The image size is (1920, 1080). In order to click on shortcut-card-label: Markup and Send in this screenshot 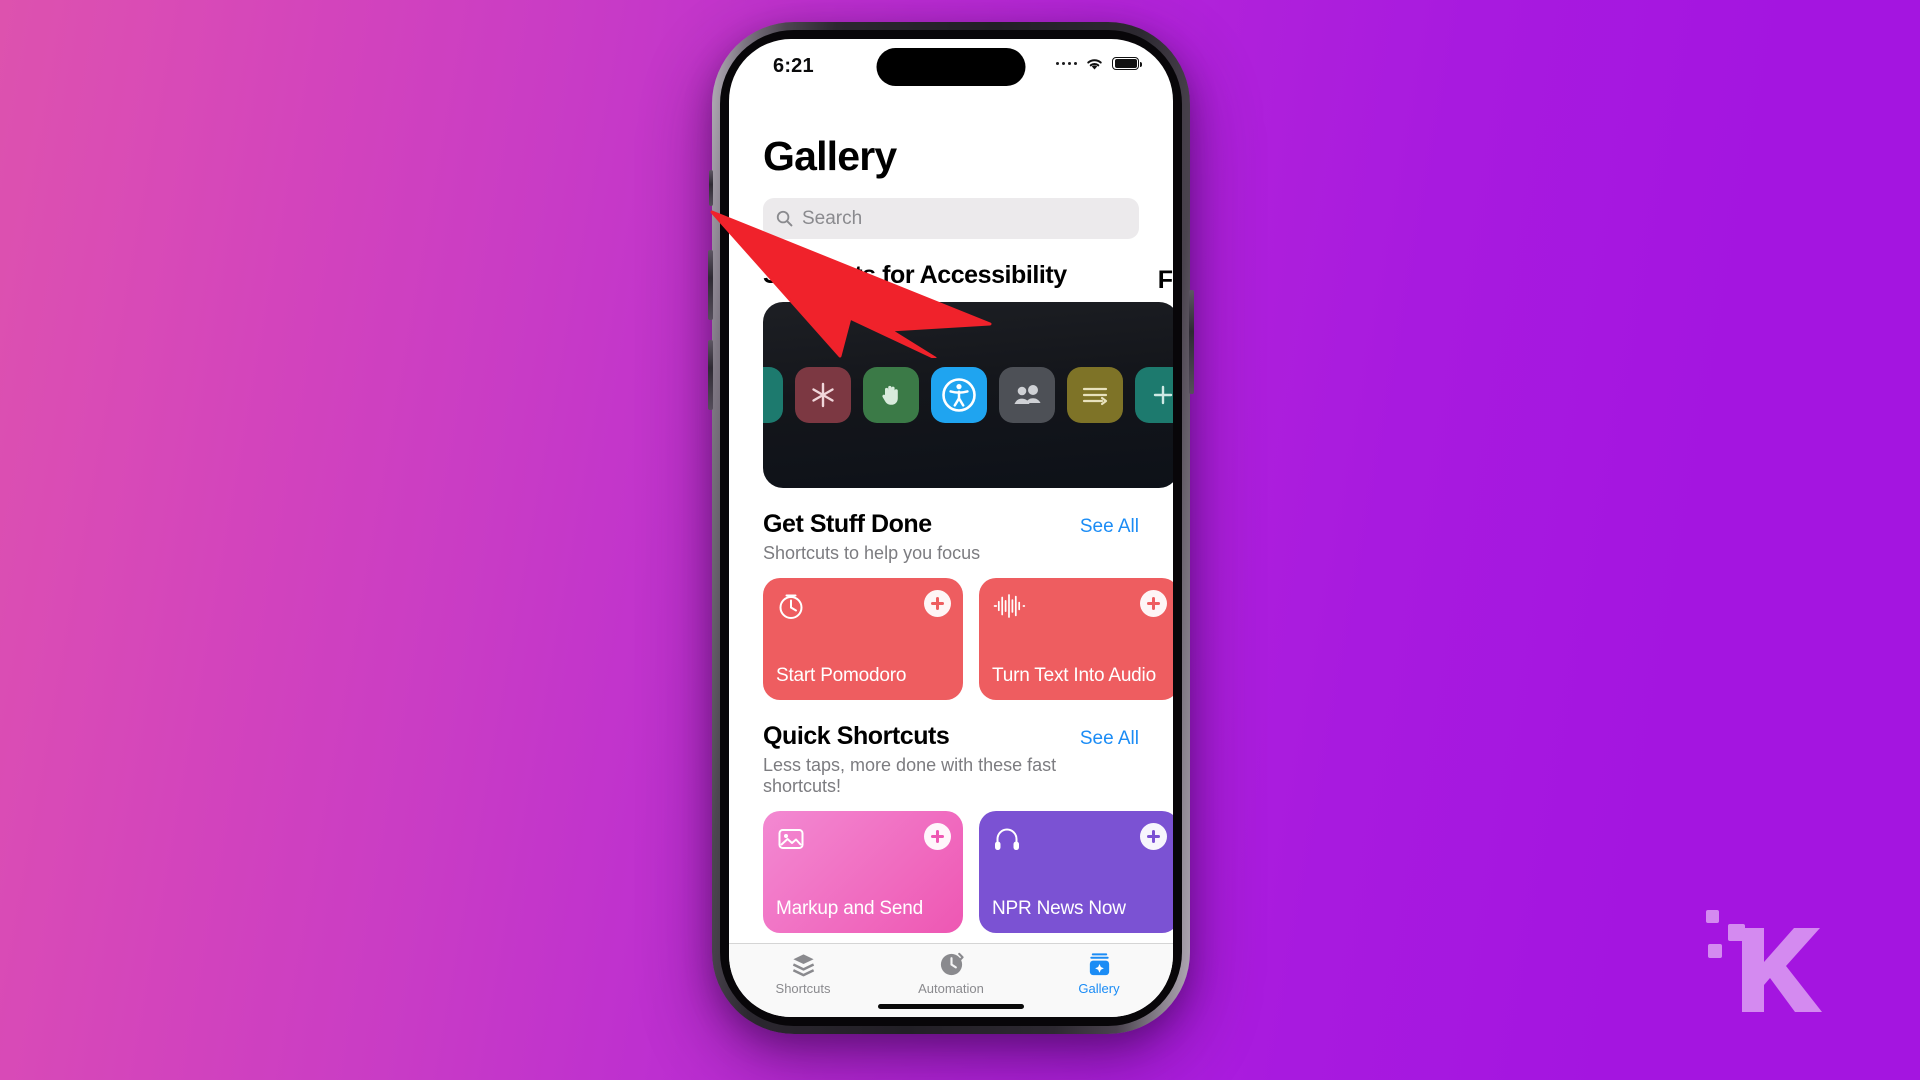, I will do `click(849, 908)`.